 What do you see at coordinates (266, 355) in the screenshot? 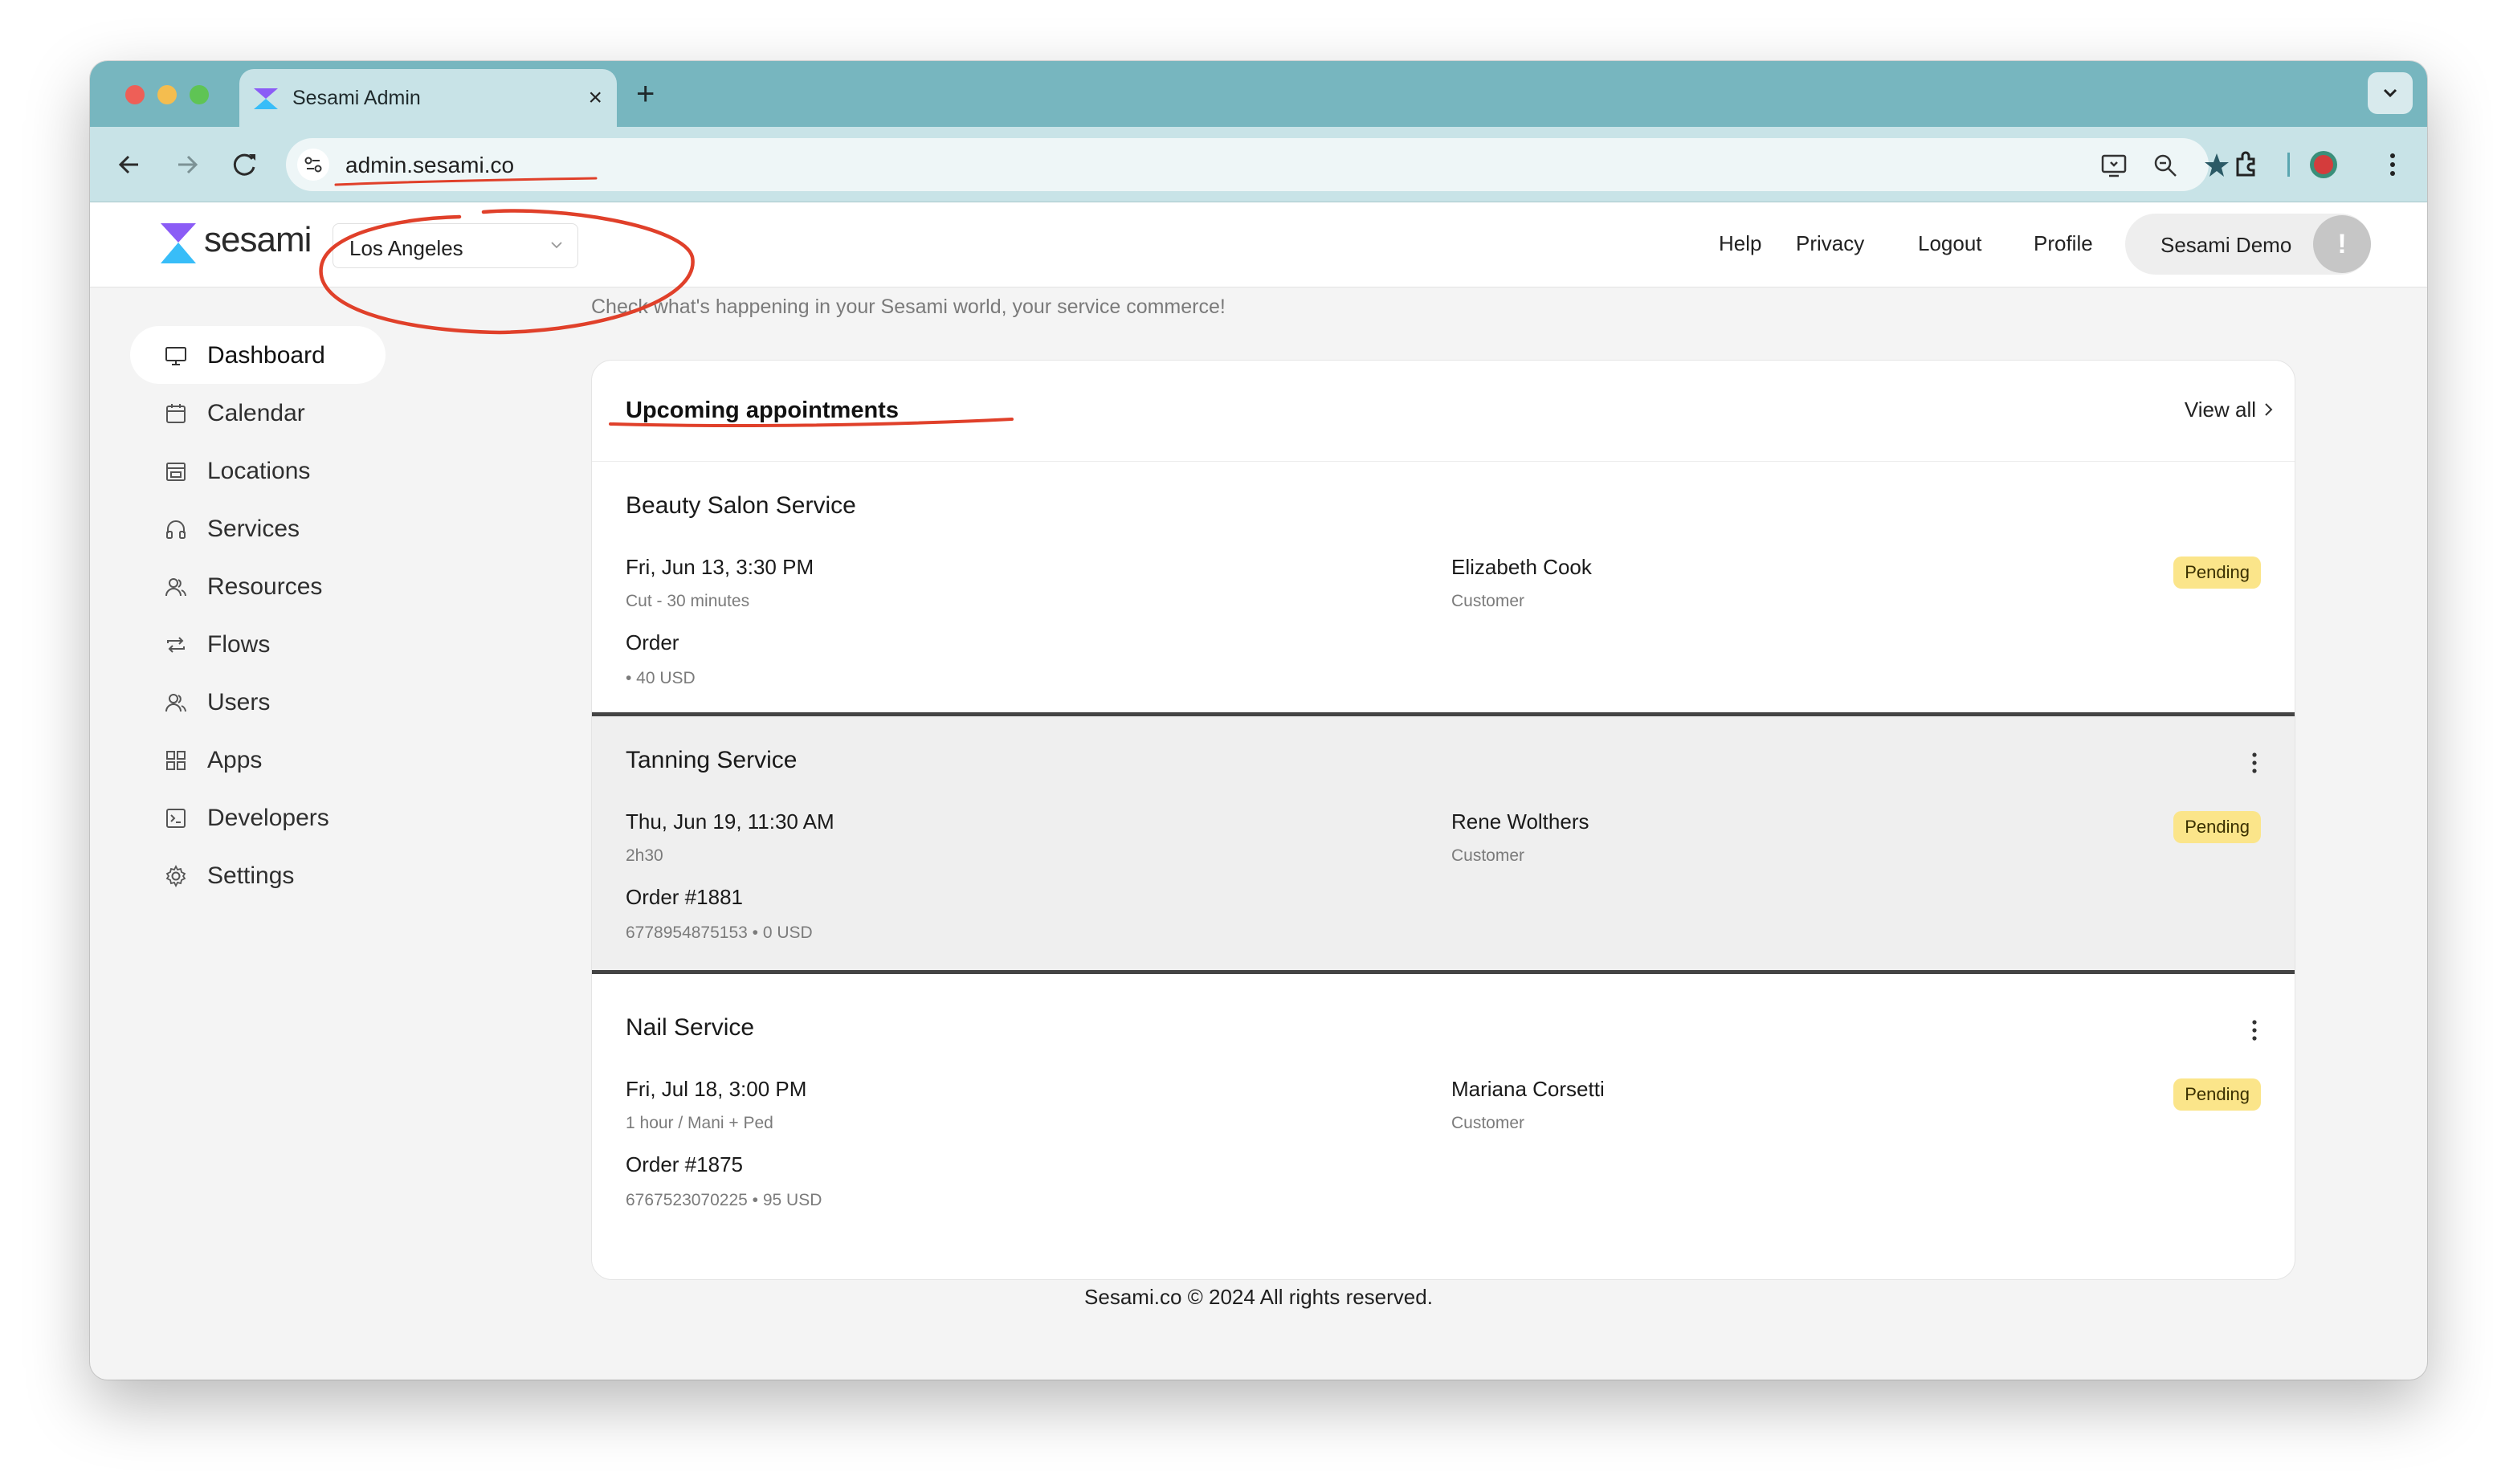
I see `sidebar-item-label: Dashboard` at bounding box center [266, 355].